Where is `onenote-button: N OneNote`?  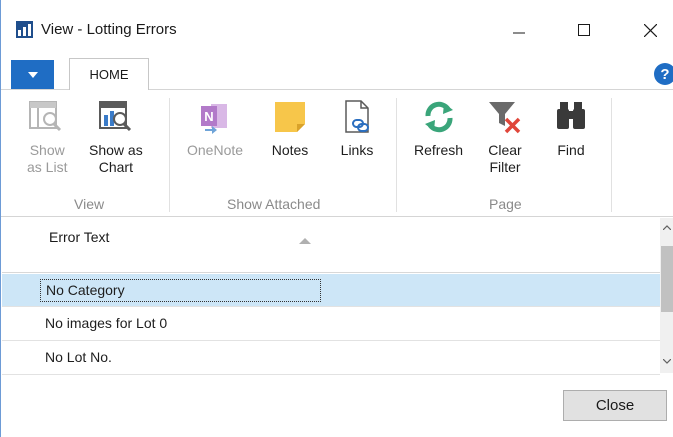
onenote-button: N OneNote is located at coordinates (215, 127).